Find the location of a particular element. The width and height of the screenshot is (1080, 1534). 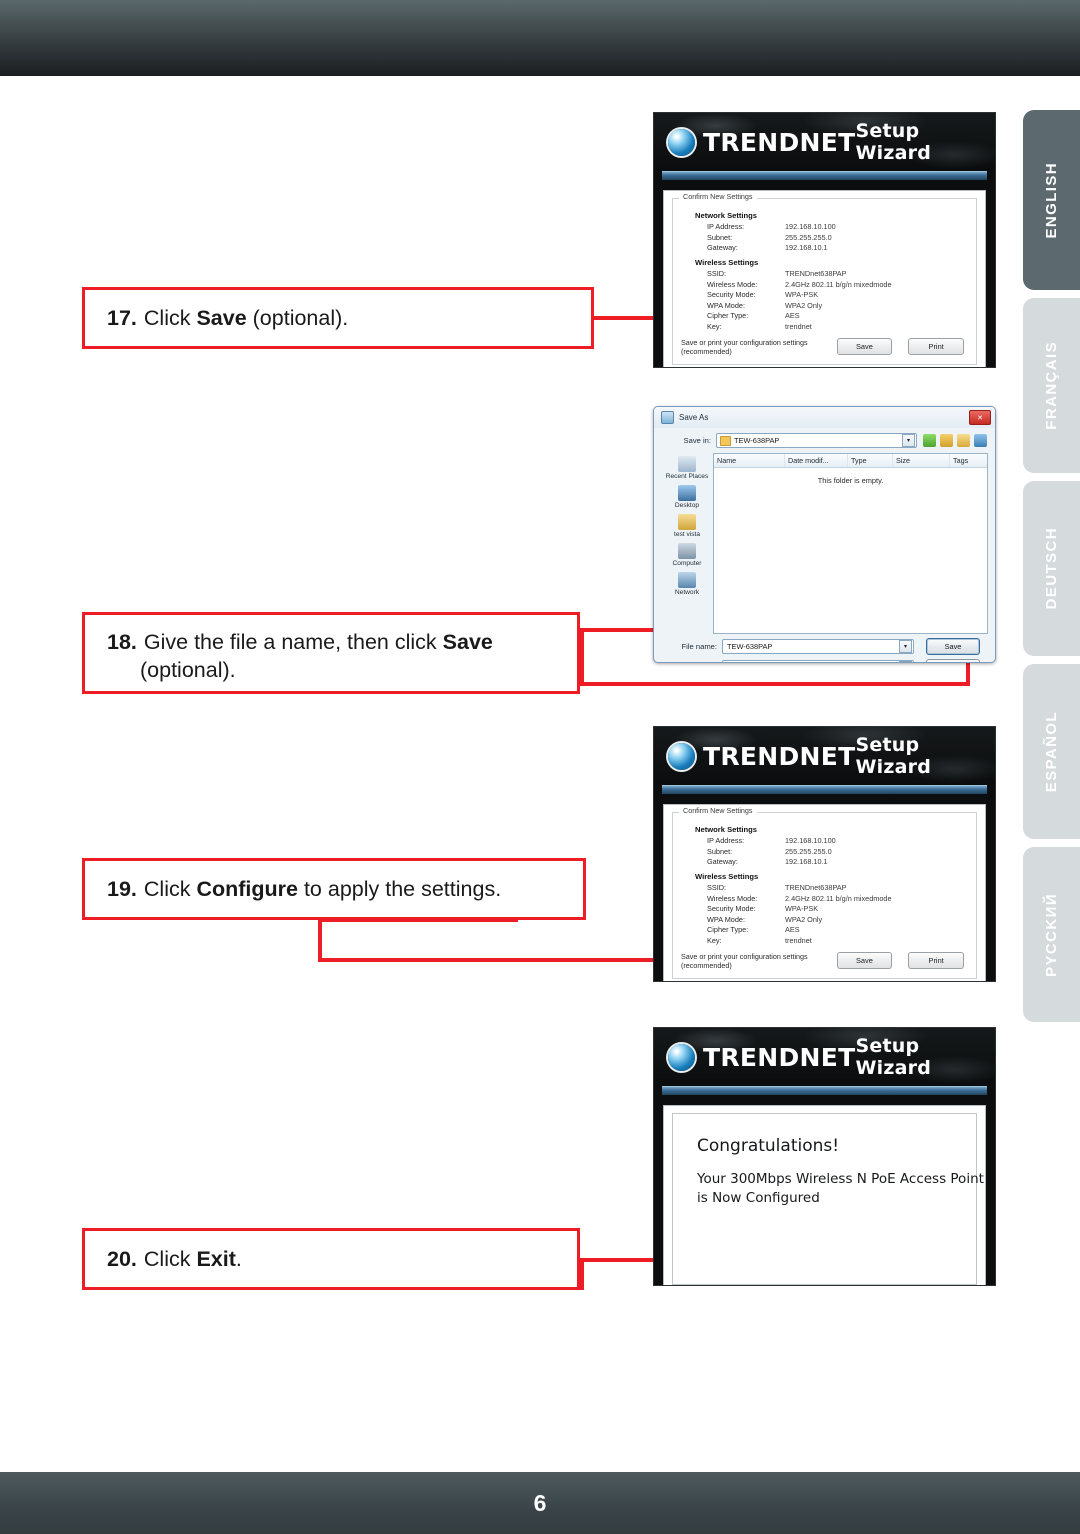

save-in-combobox: TEW-638PAP ▾ is located at coordinates (816, 440).